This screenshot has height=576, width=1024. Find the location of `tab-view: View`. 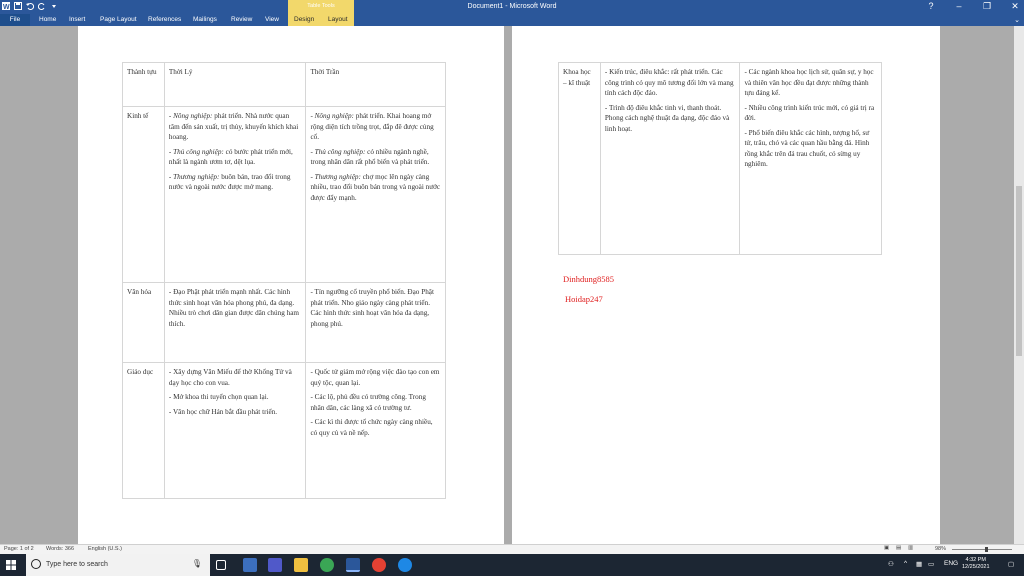

tab-view: View is located at coordinates (272, 19).